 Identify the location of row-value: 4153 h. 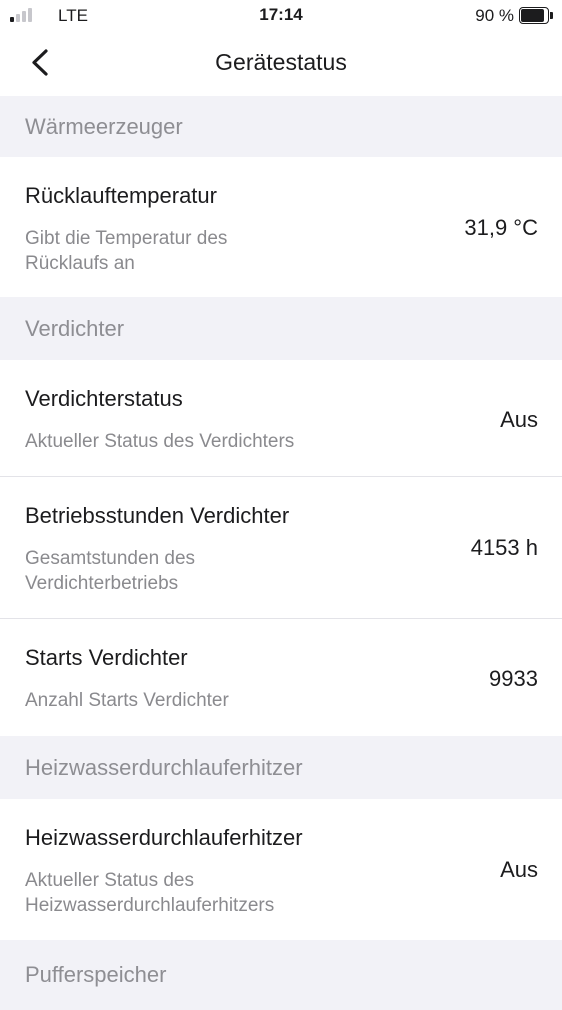
(504, 547).